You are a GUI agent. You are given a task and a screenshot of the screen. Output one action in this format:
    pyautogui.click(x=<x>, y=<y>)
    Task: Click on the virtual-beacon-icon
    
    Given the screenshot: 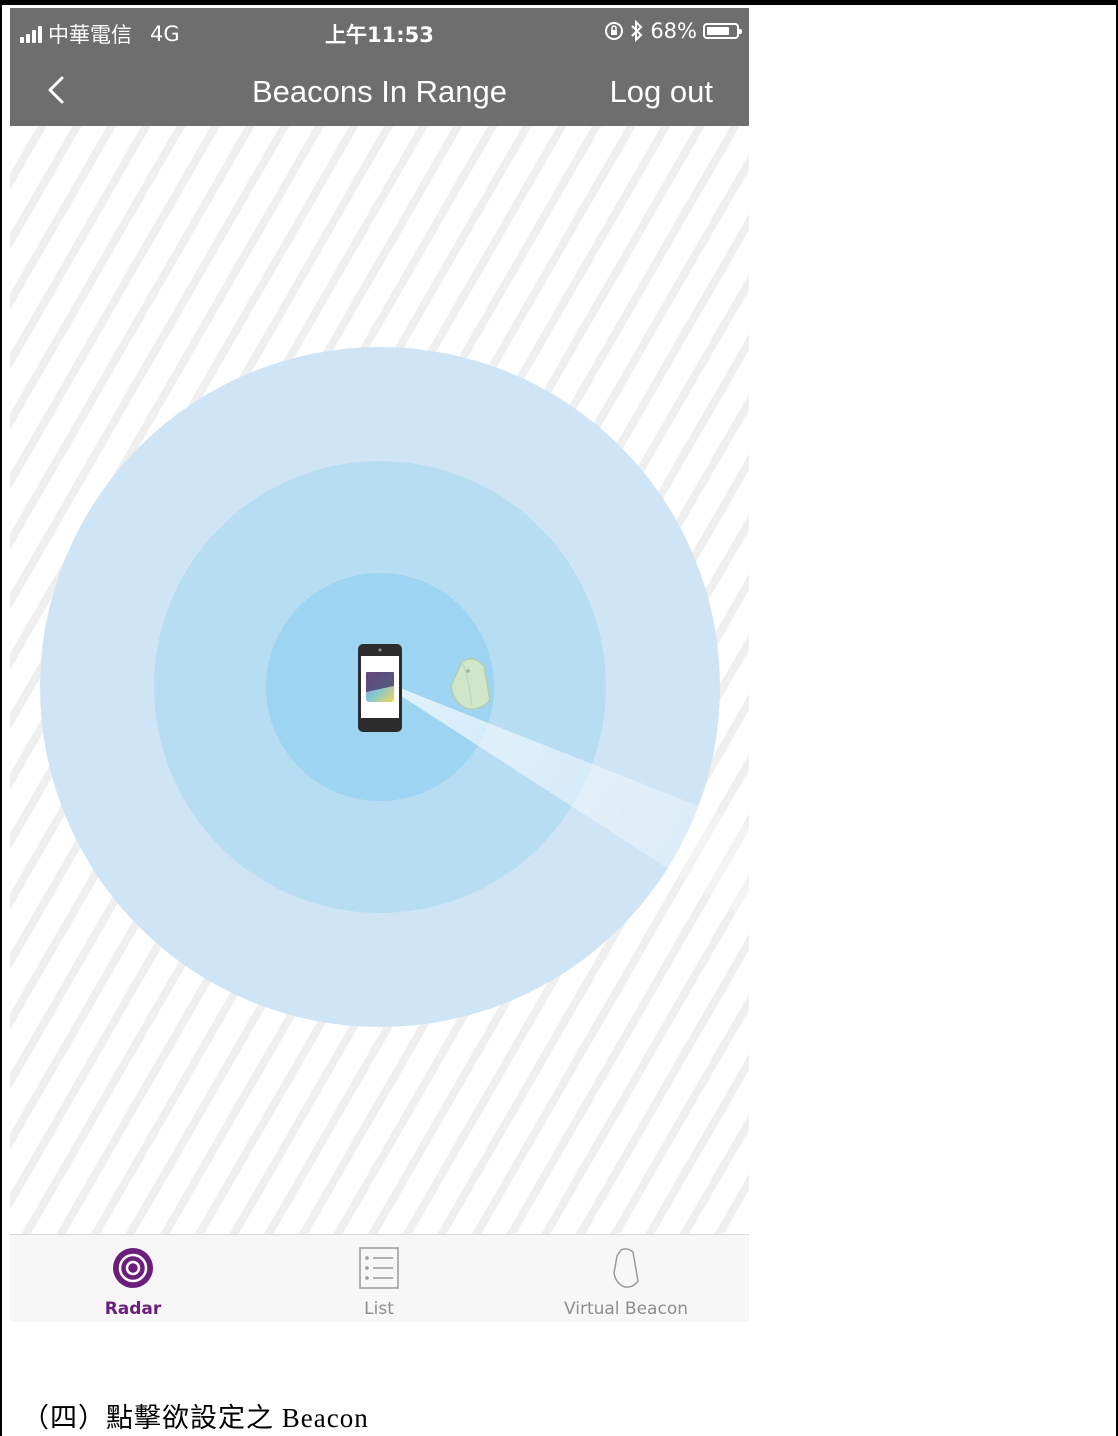 What is the action you would take?
    pyautogui.click(x=626, y=1268)
    